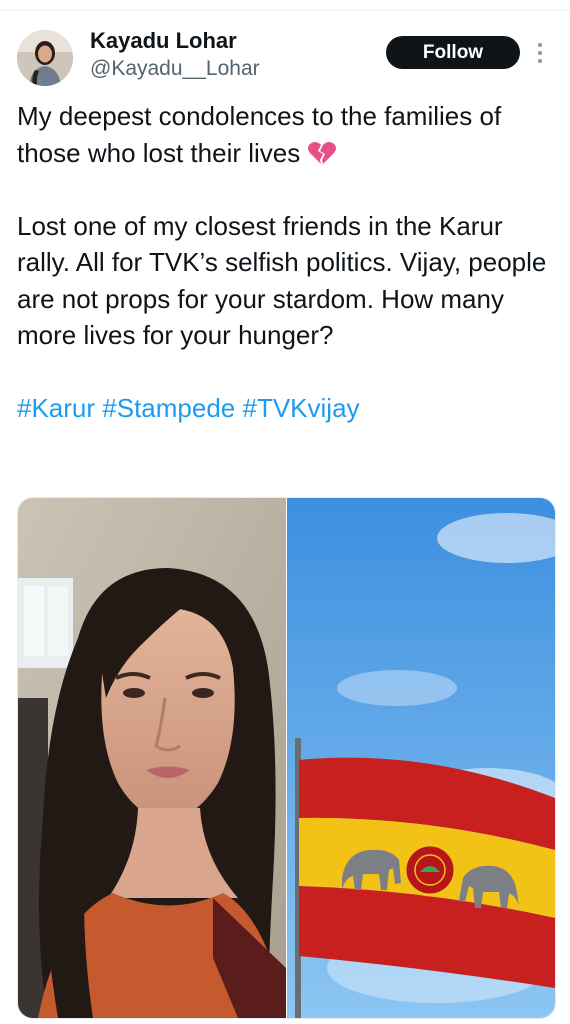 This screenshot has height=1024, width=570. What do you see at coordinates (175, 69) in the screenshot?
I see `user-handle: @Kayadu__Lohar` at bounding box center [175, 69].